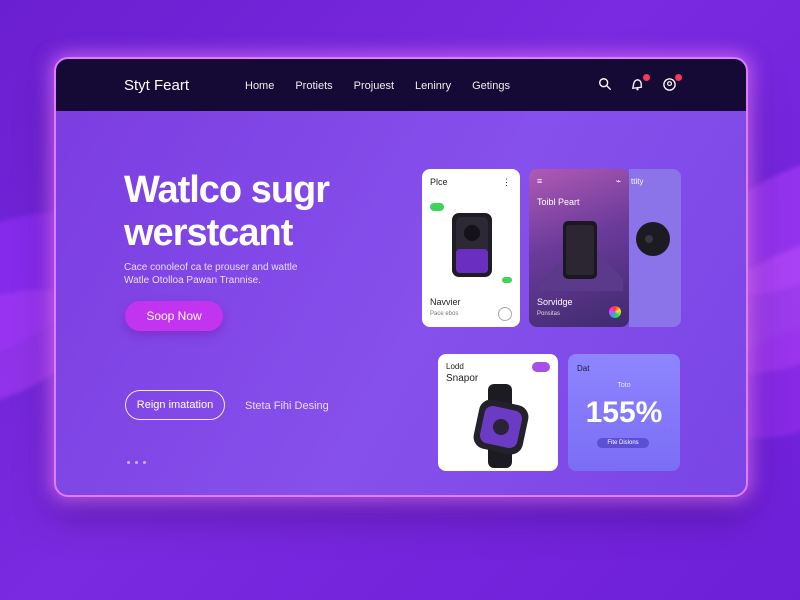  I want to click on stat-card: Dat Toto 155% Fite Dislons, so click(624, 412).